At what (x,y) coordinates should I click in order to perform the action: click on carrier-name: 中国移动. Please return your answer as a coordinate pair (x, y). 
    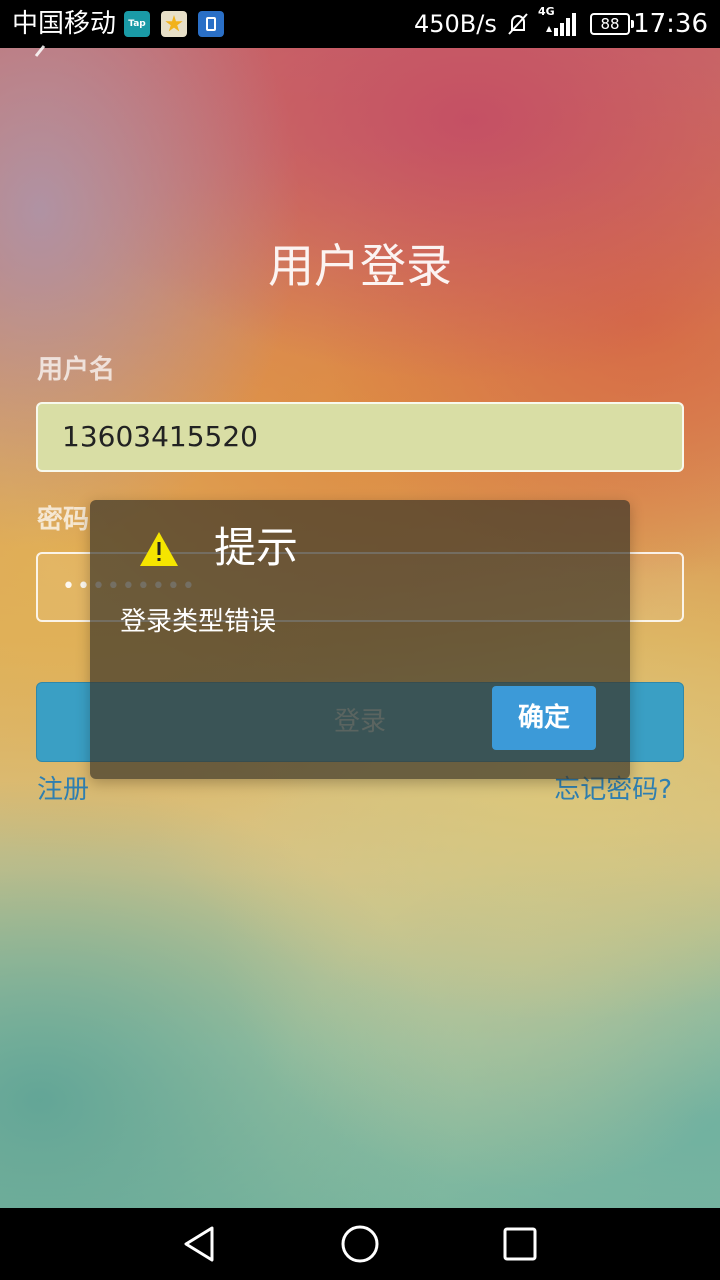
    Looking at the image, I should click on (64, 24).